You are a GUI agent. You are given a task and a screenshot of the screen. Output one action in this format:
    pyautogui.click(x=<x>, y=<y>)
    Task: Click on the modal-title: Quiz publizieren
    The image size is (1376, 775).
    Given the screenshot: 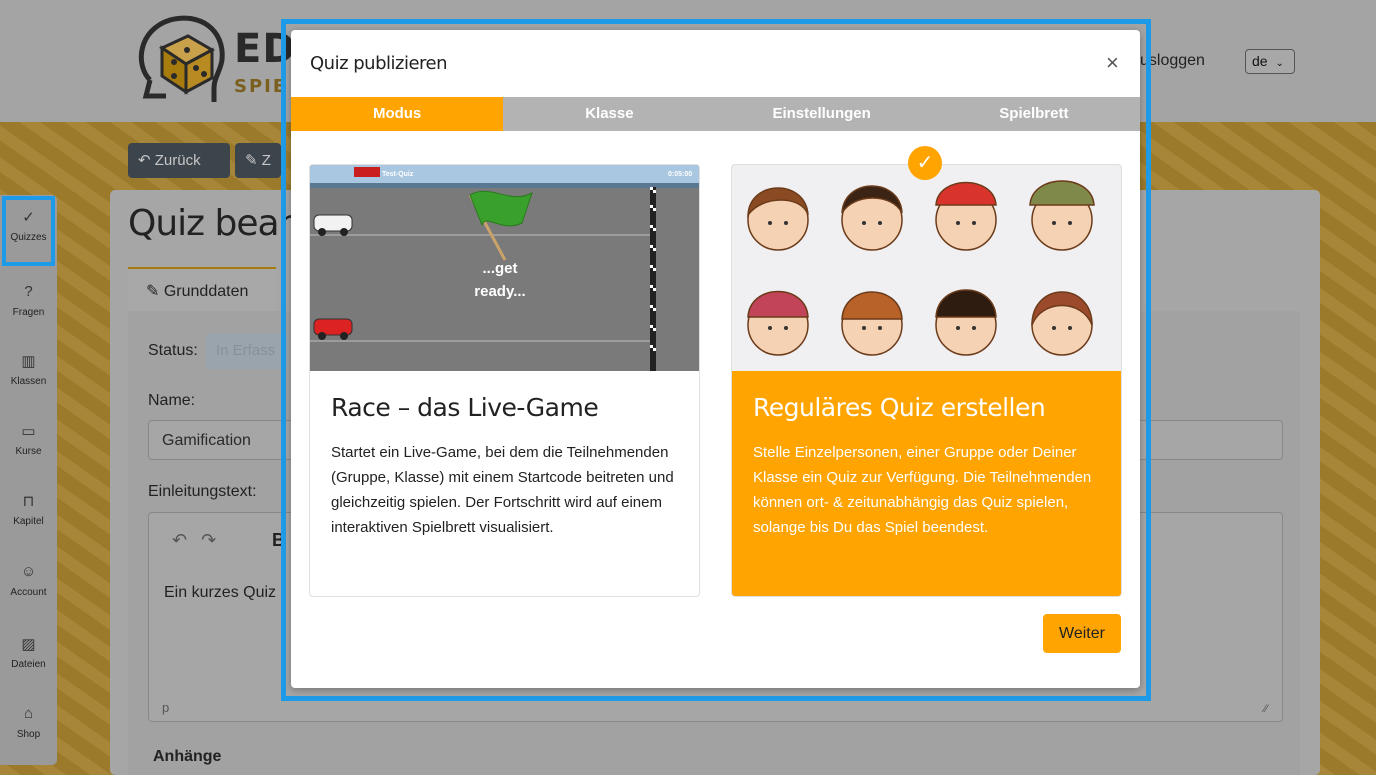 What is the action you would take?
    pyautogui.click(x=379, y=63)
    